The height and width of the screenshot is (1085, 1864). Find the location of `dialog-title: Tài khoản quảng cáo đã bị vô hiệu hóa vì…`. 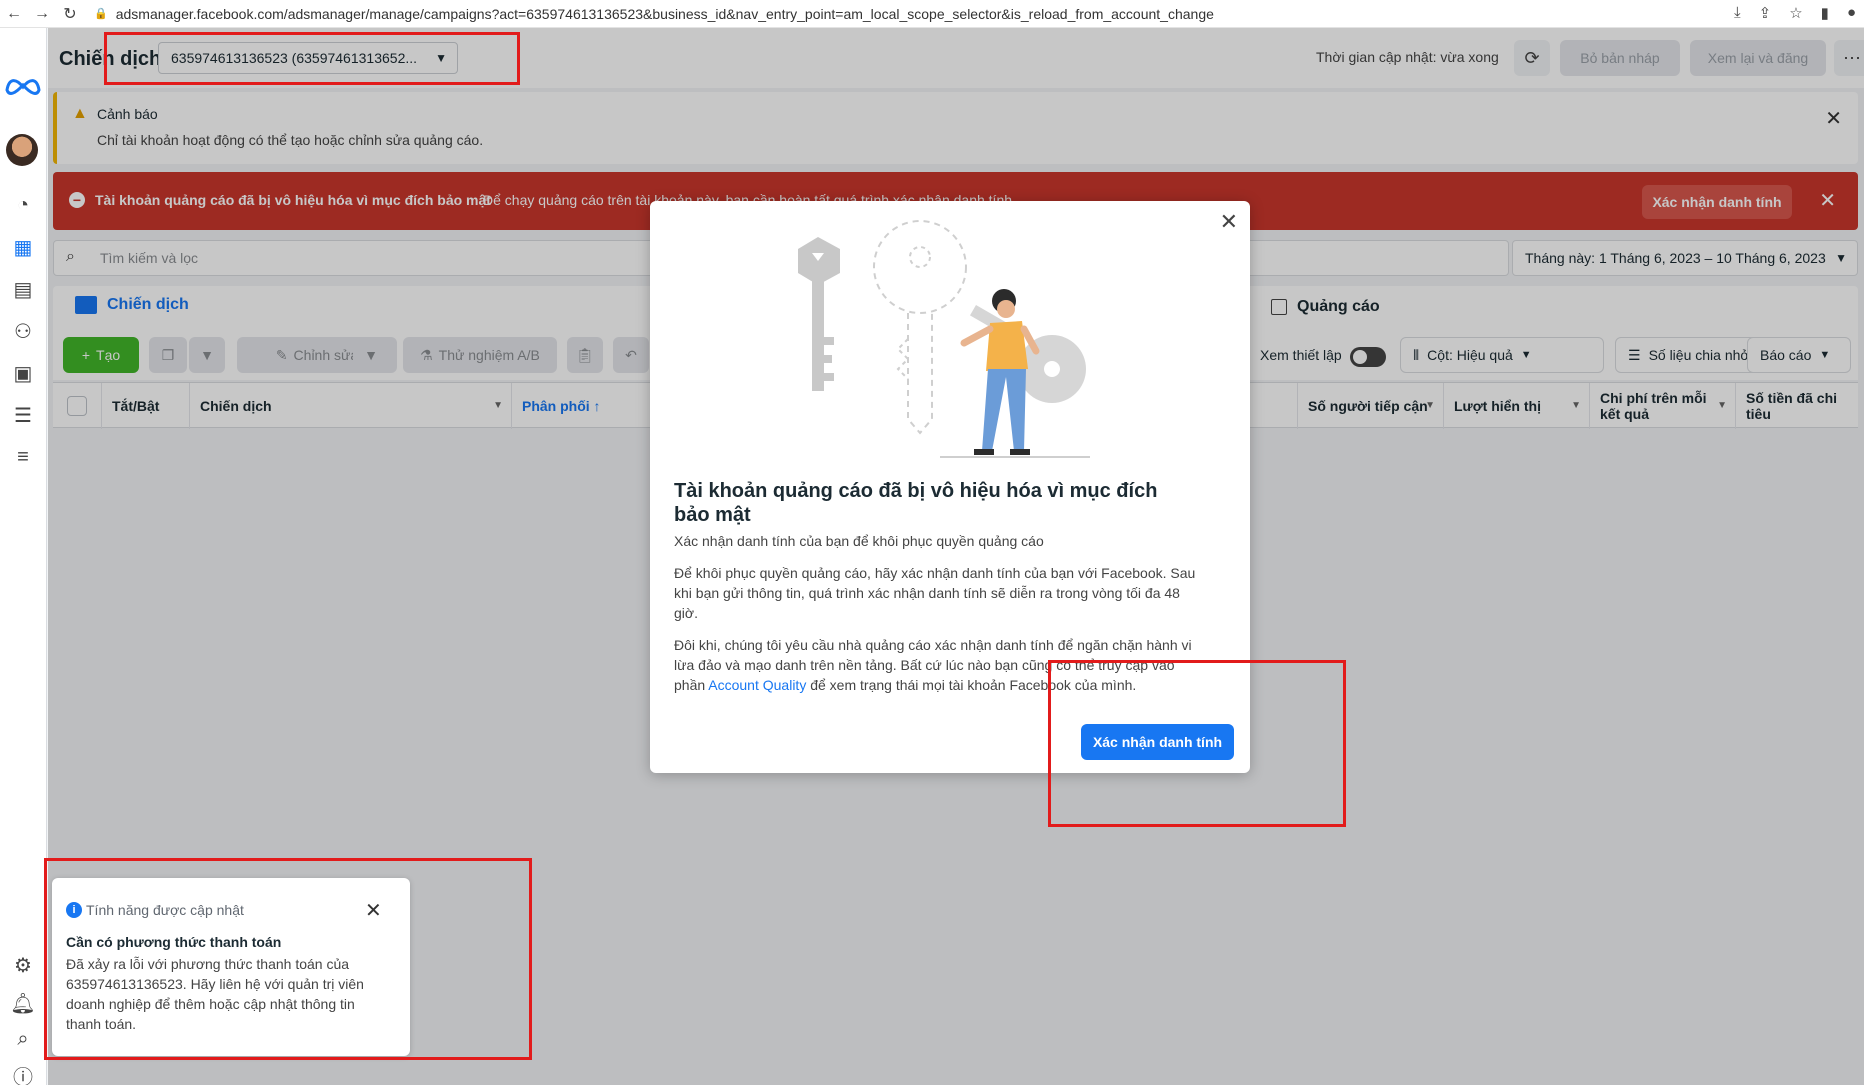

dialog-title: Tài khoản quảng cáo đã bị vô hiệu hóa vì… is located at coordinates (916, 503).